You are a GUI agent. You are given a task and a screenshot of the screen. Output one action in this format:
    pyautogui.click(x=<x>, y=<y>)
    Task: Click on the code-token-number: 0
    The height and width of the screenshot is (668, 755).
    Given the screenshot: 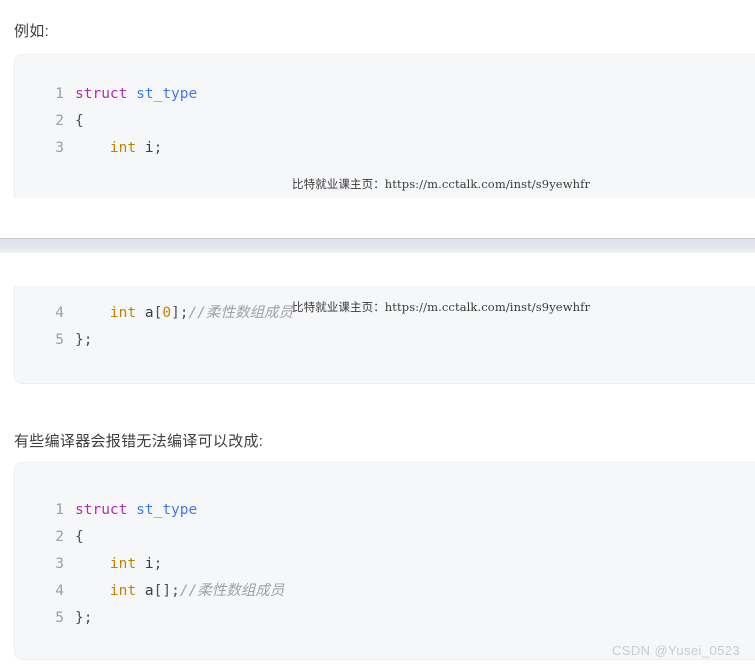 What is the action you would take?
    pyautogui.click(x=167, y=313)
    